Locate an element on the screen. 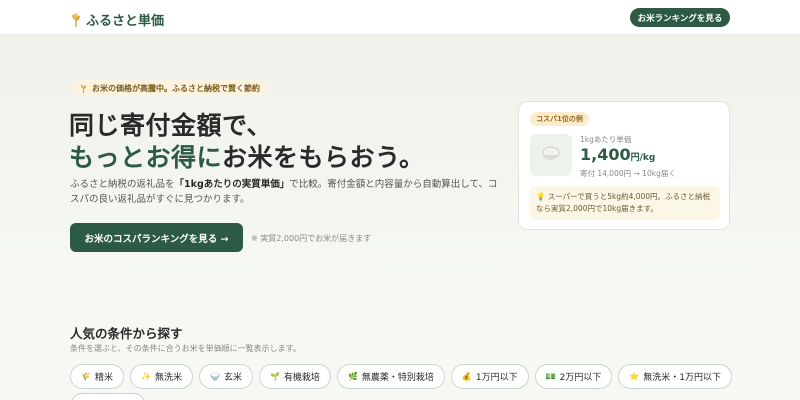 The height and width of the screenshot is (400, 800). site-header: ふるさと単価 お米ランキングを見る is located at coordinates (400, 17).